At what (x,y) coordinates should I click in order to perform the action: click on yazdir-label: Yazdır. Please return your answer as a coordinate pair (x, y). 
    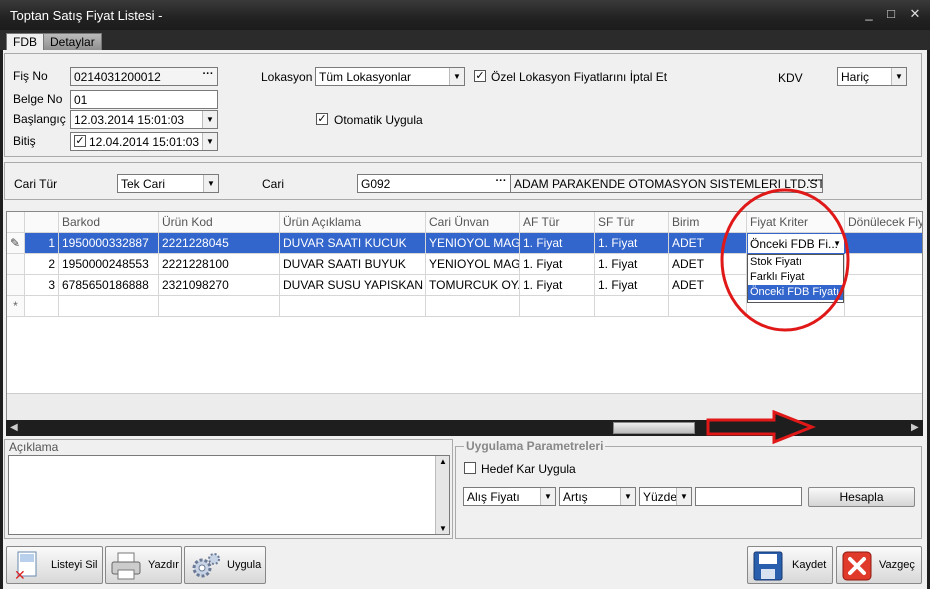
    Looking at the image, I should click on (163, 565).